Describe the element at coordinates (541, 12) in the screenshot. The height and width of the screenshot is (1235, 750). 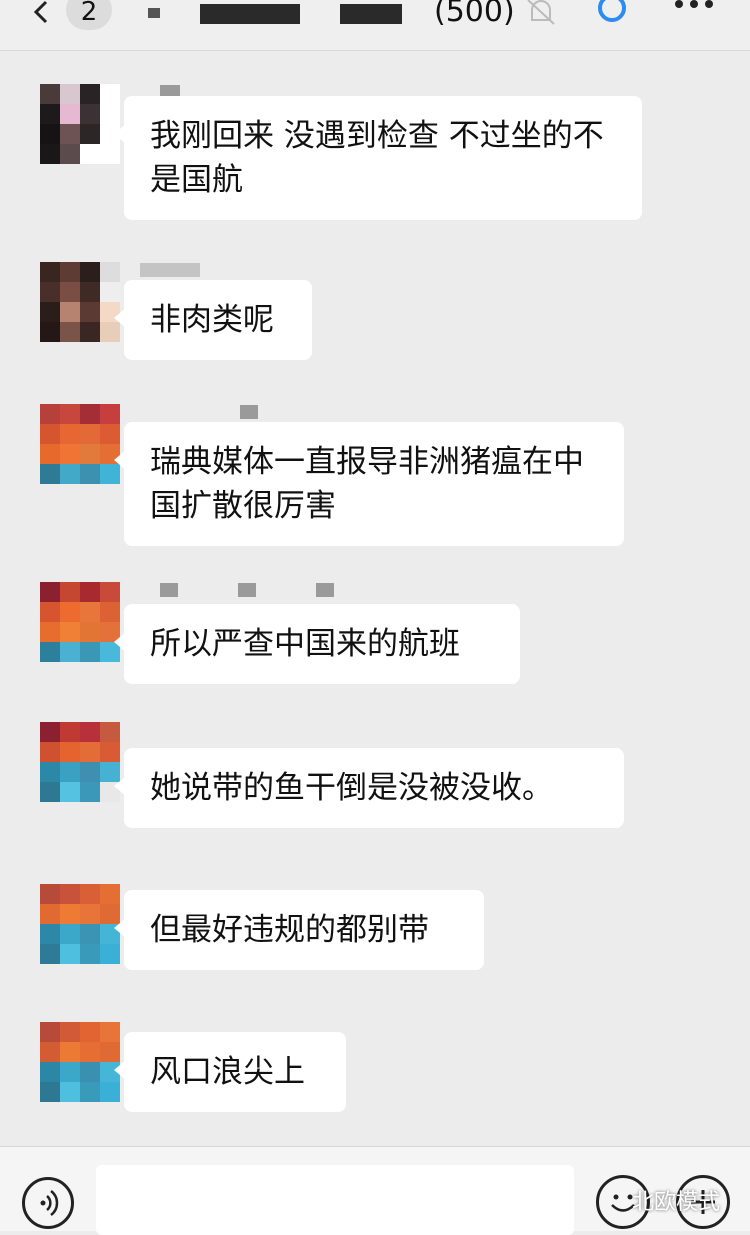
I see `mute-bell-icon` at that location.